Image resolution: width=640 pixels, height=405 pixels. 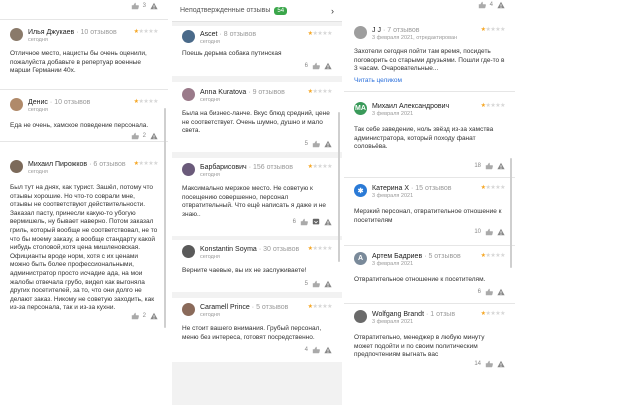 What do you see at coordinates (223, 167) in the screenshot?
I see `reviewer-name: Барбарисович` at bounding box center [223, 167].